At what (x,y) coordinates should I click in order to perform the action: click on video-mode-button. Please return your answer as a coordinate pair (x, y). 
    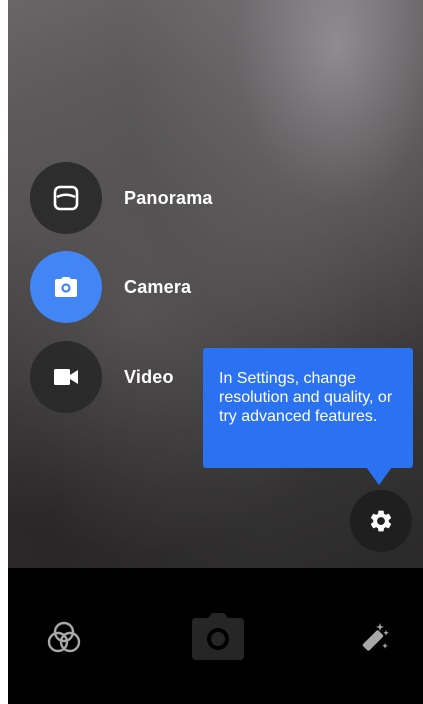
    Looking at the image, I should click on (66, 377).